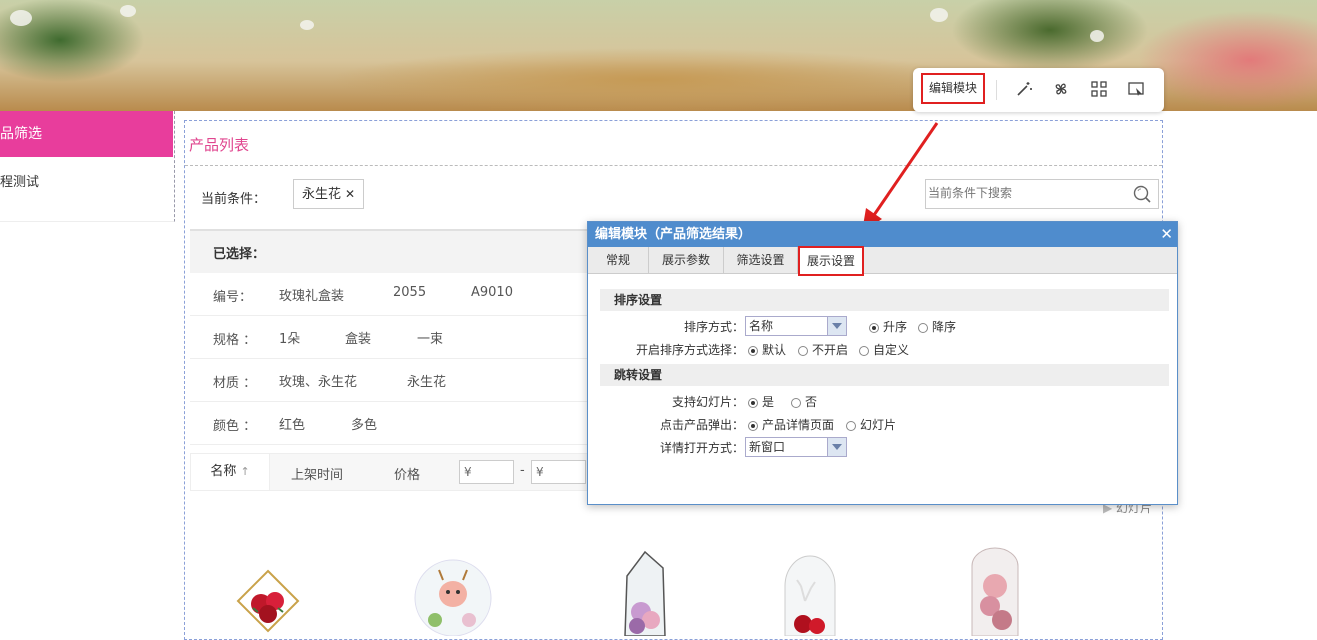  I want to click on radio-ascending: 升序, so click(888, 326).